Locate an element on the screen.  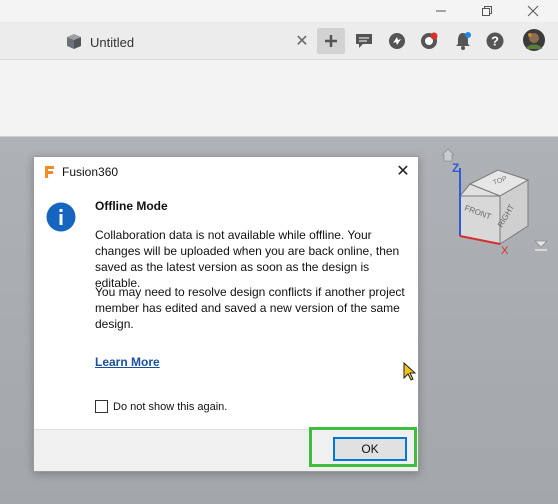
restore-icon is located at coordinates (487, 11).